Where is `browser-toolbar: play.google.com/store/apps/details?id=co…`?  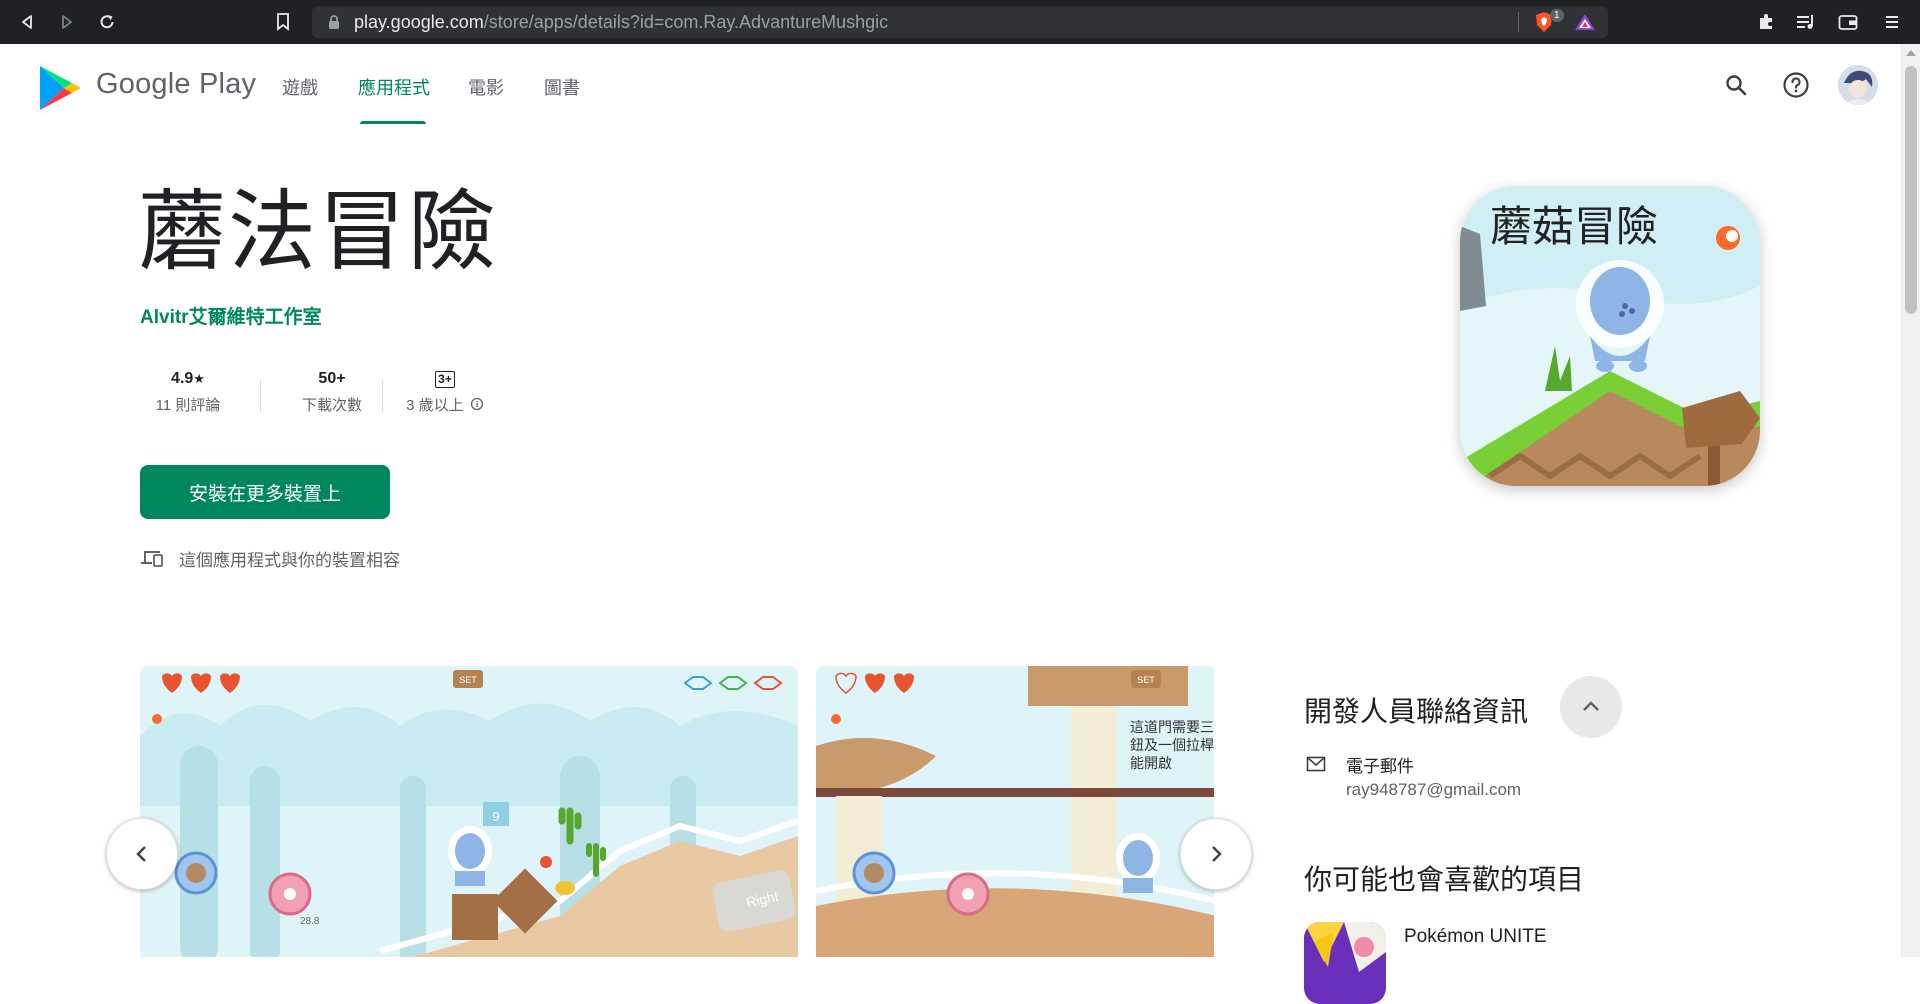 browser-toolbar: play.google.com/store/apps/details?id=co… is located at coordinates (960, 22).